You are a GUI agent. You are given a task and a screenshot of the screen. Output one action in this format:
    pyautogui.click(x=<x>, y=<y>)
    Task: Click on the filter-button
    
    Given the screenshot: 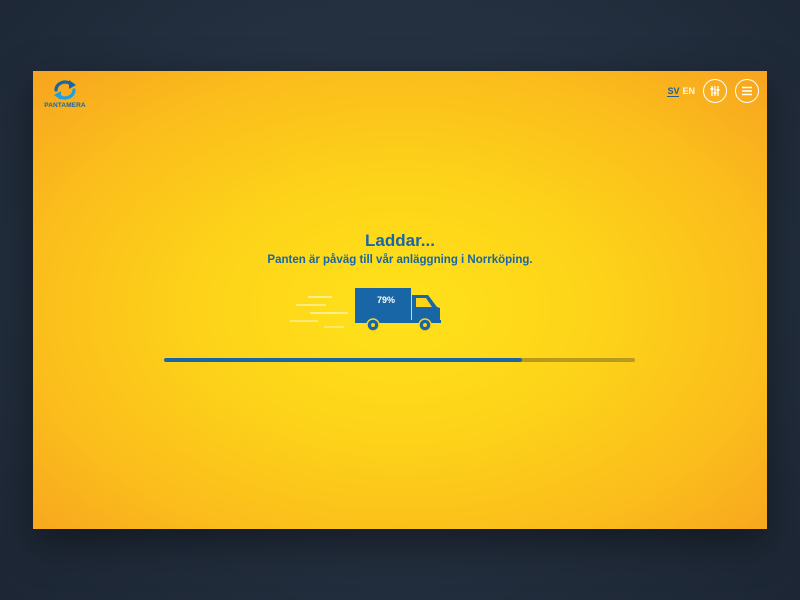 What is the action you would take?
    pyautogui.click(x=715, y=91)
    